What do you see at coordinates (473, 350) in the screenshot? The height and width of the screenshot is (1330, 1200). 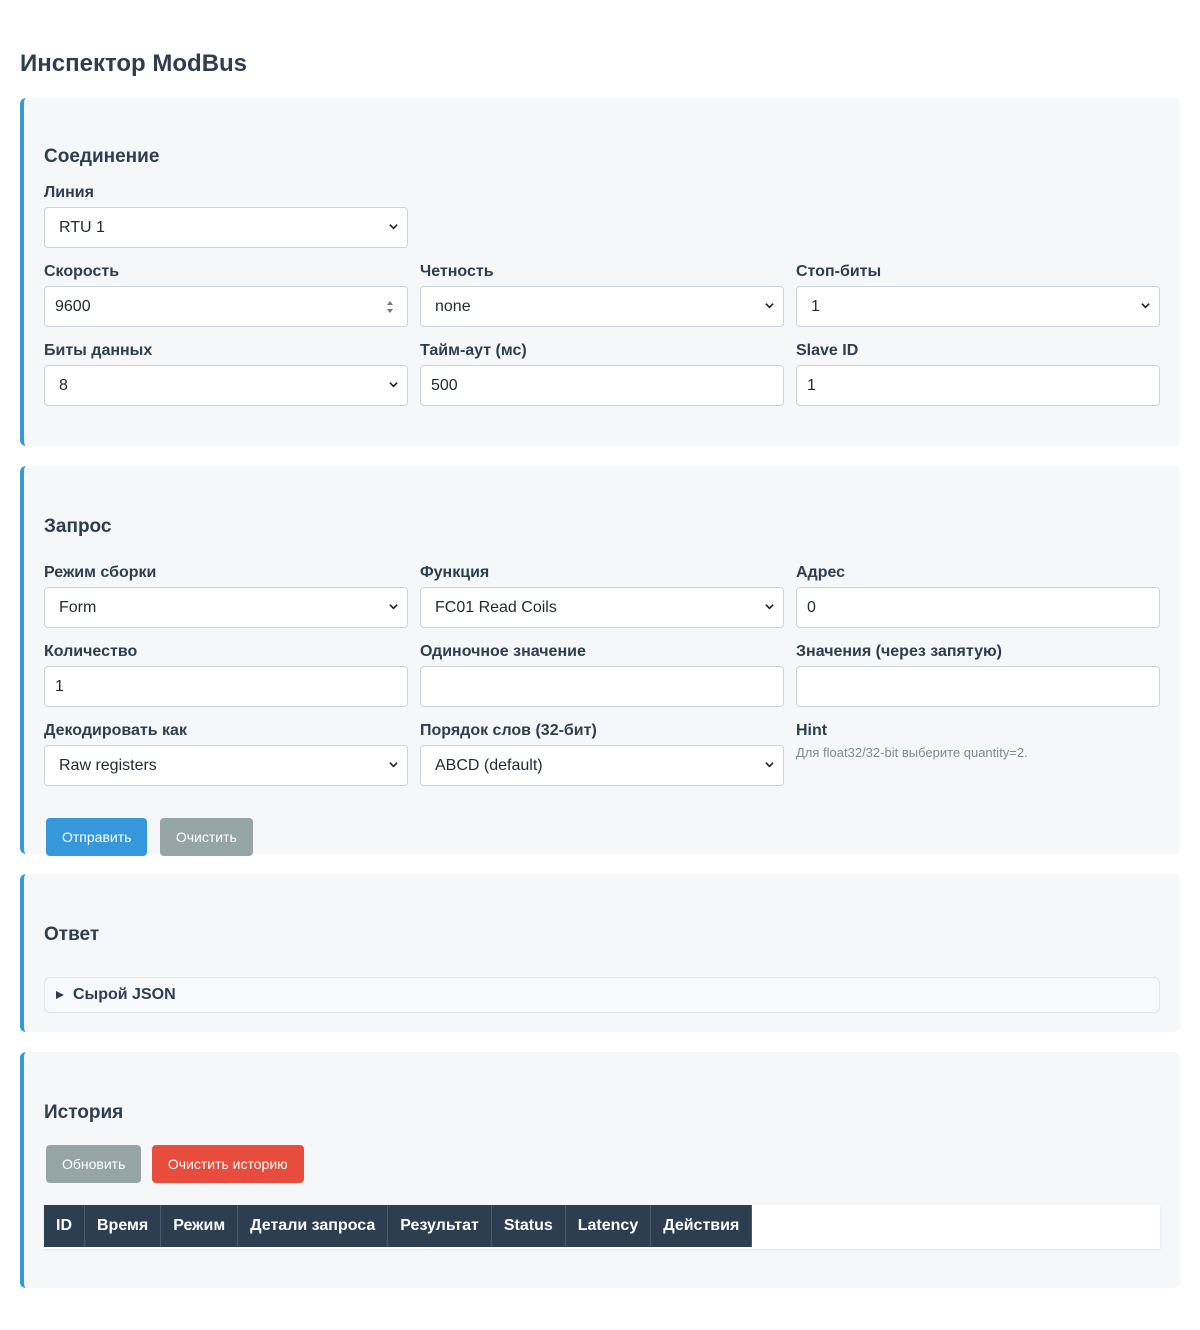 I see `timeout-label: Тайм-аут (мс)` at bounding box center [473, 350].